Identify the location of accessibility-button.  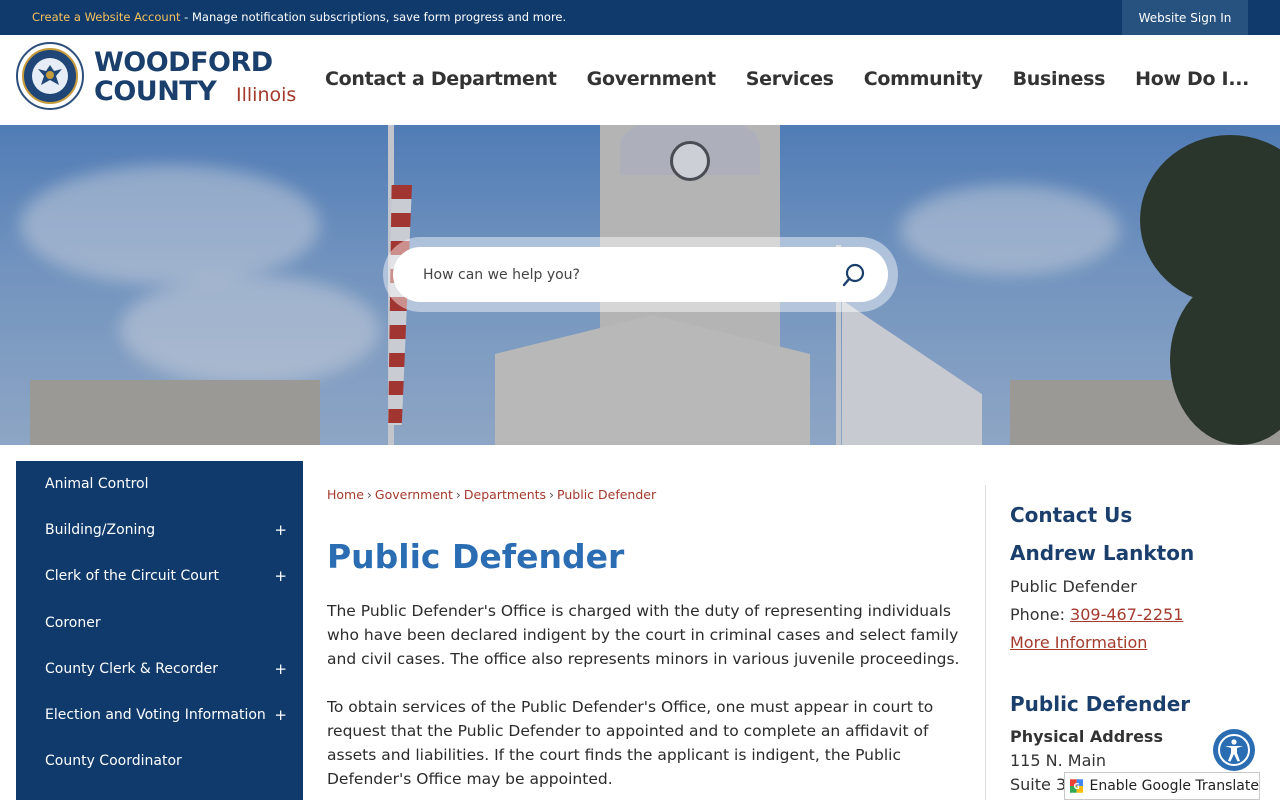
(1234, 750).